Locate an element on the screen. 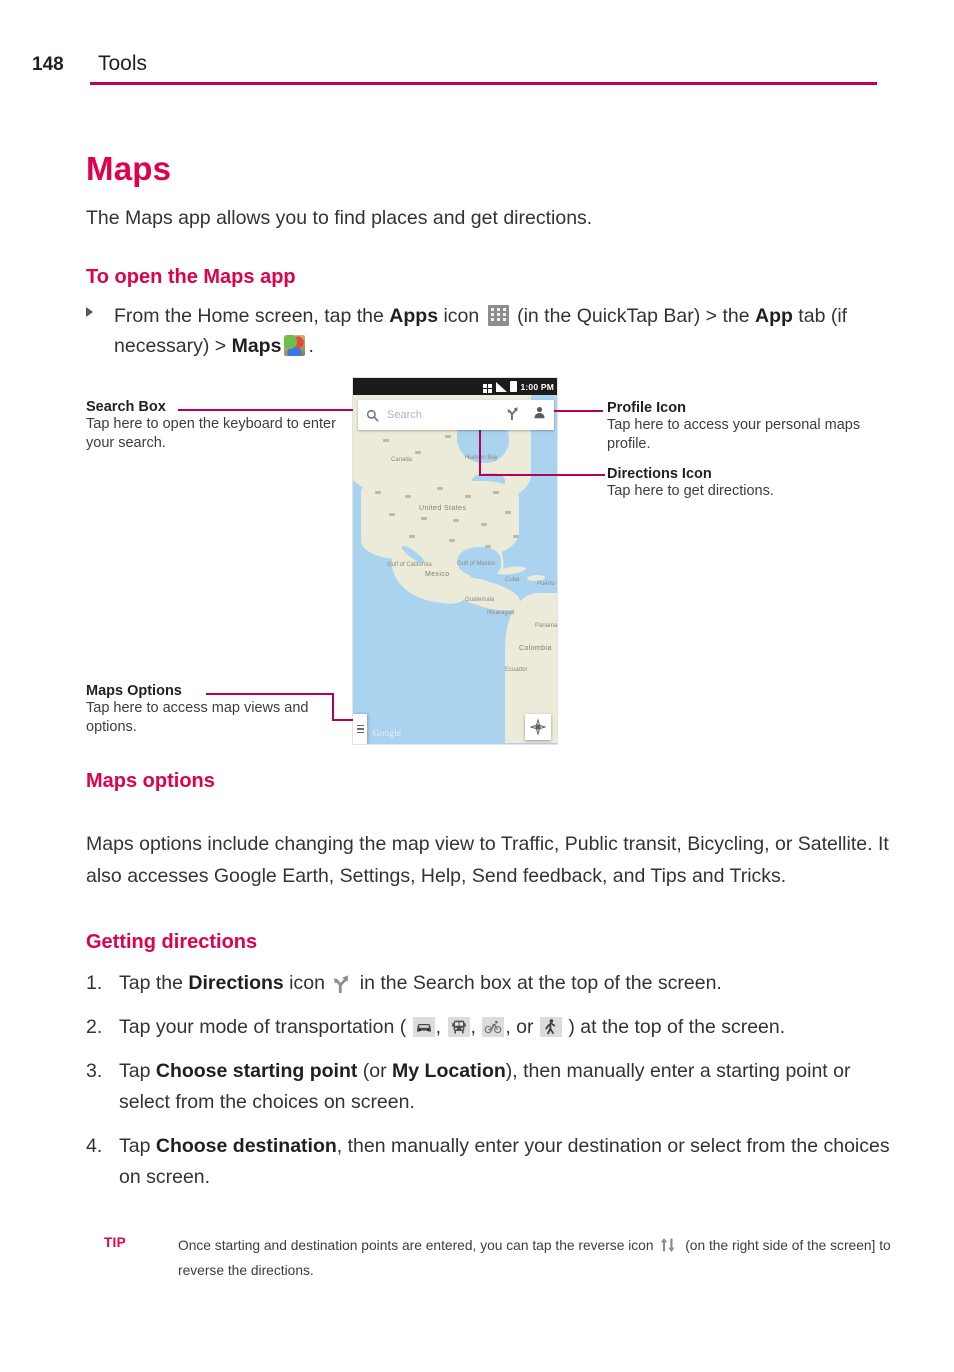  step-1-part2: icon is located at coordinates (307, 983).